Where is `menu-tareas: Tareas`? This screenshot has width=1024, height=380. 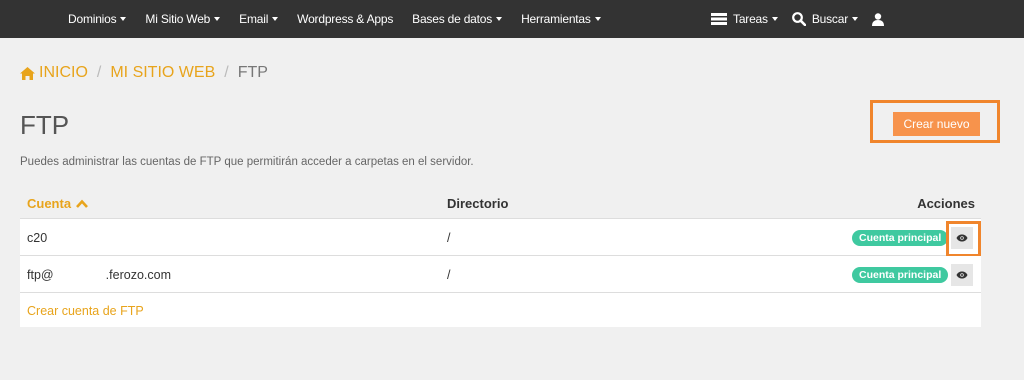 menu-tareas: Tareas is located at coordinates (744, 19).